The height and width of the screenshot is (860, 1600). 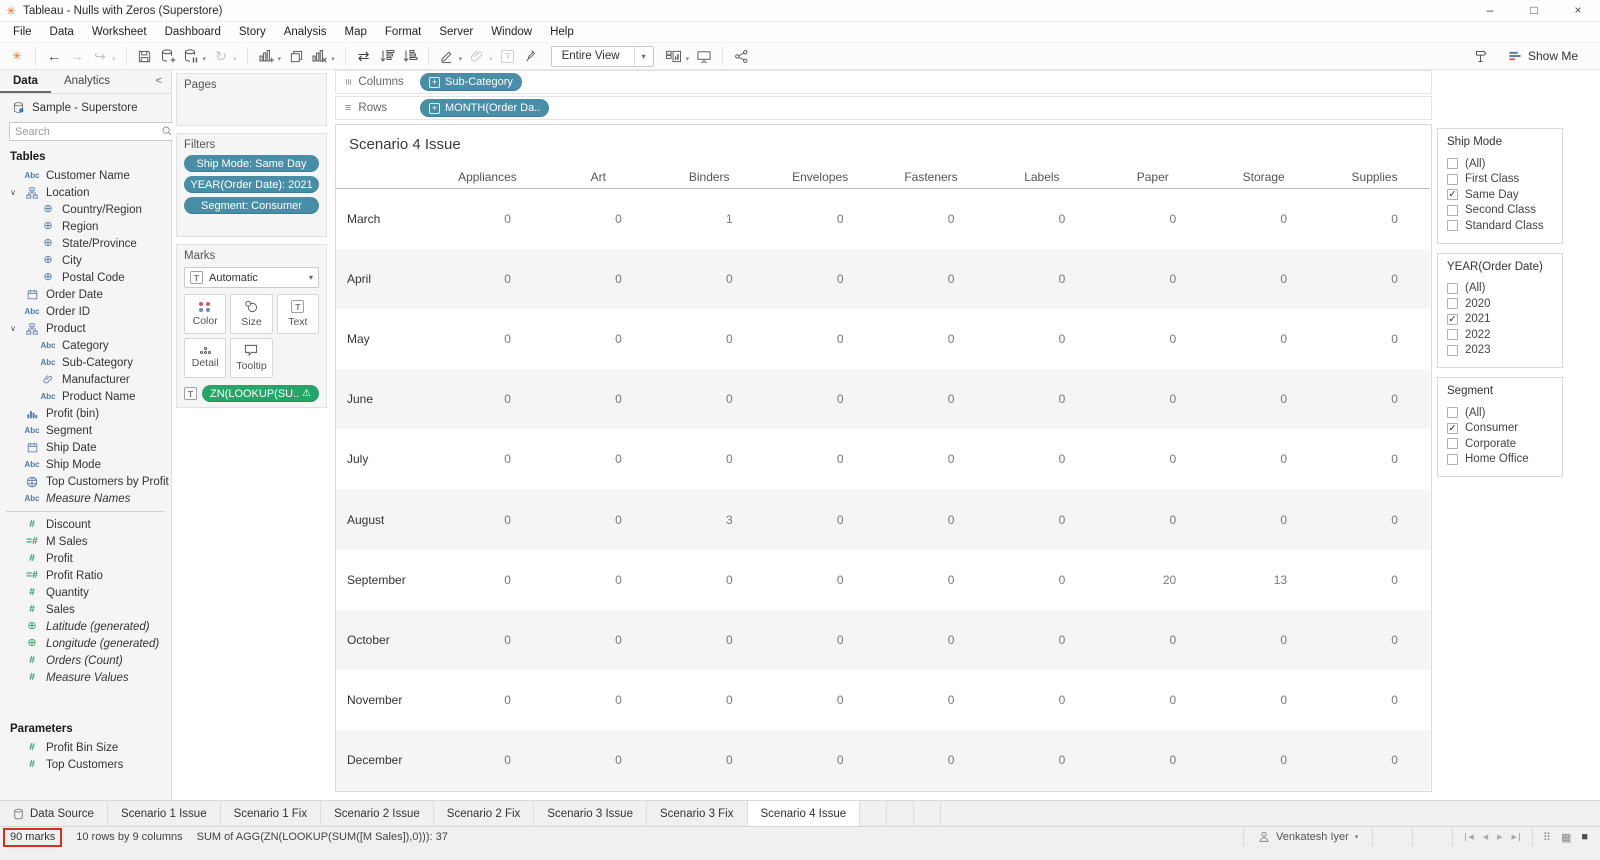 What do you see at coordinates (598, 177) in the screenshot?
I see `column-header: Art` at bounding box center [598, 177].